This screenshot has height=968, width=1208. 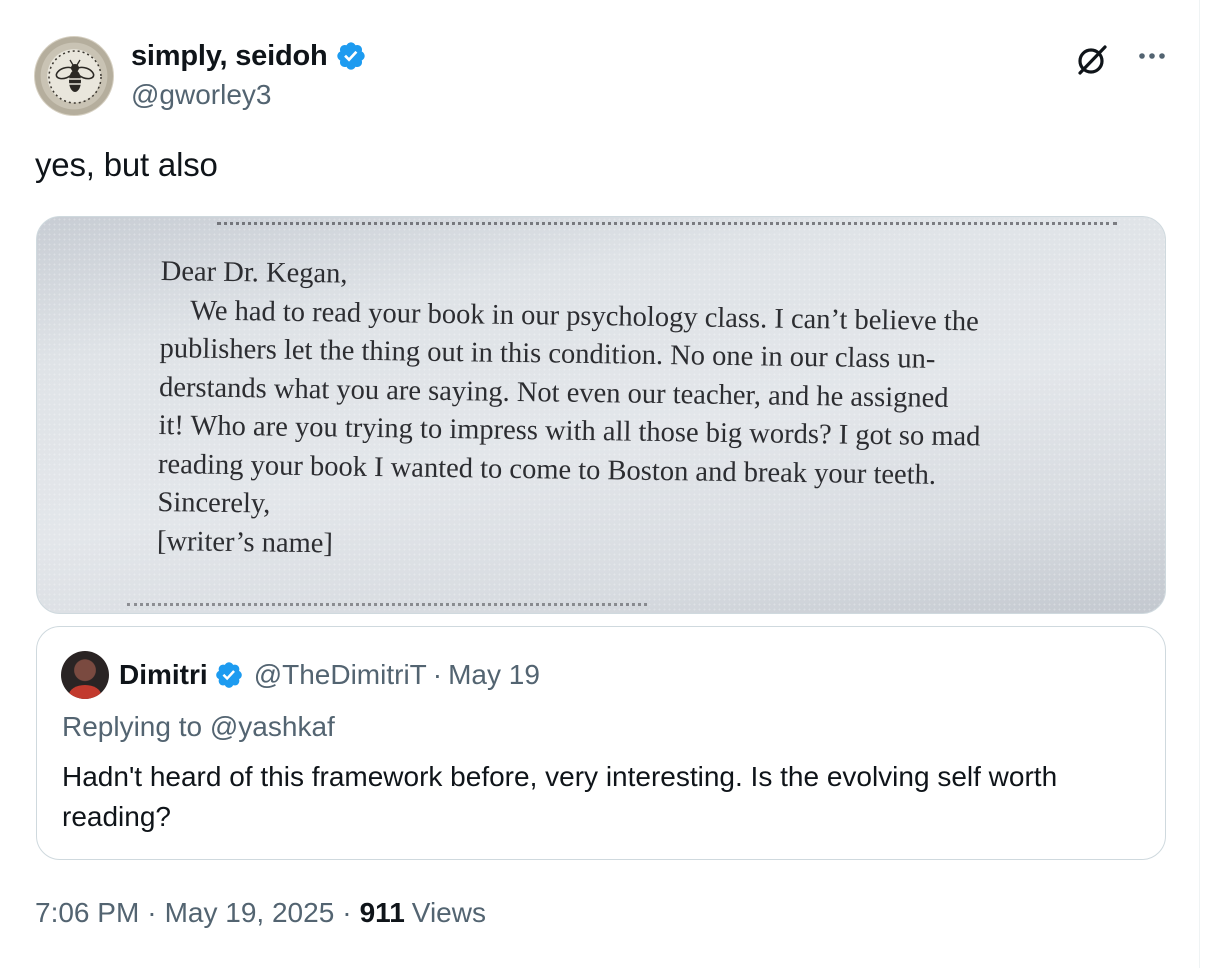 What do you see at coordinates (132, 726) in the screenshot?
I see `replying-to-label: Replying to` at bounding box center [132, 726].